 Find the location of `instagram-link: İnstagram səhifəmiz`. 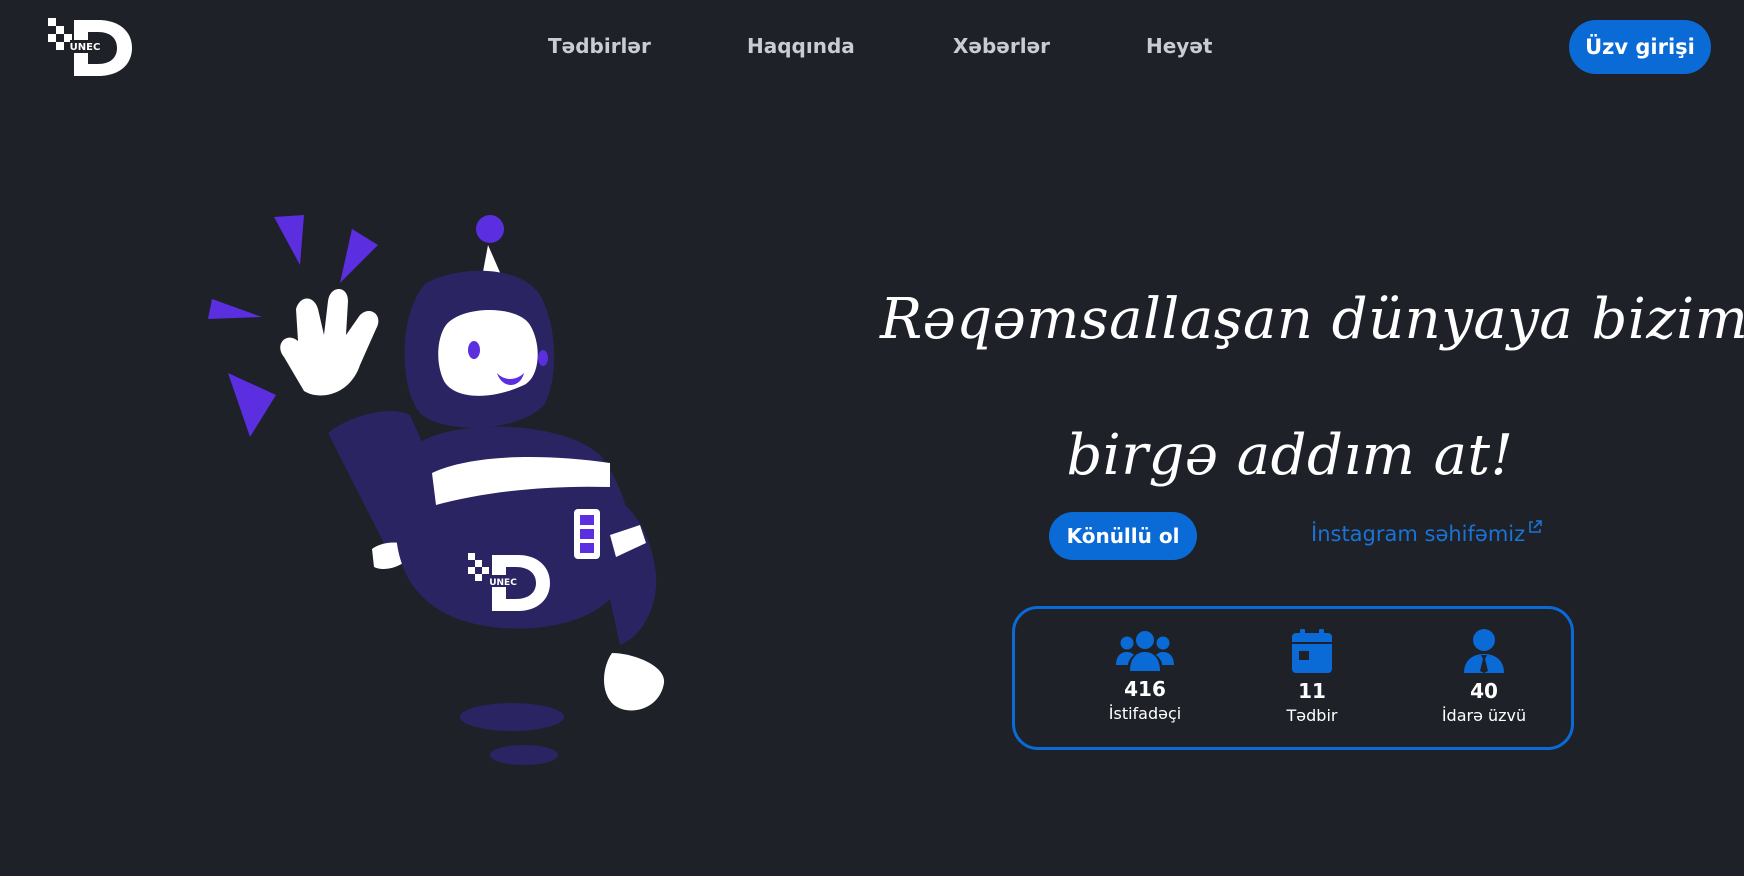

instagram-link: İnstagram səhifəmiz is located at coordinates (1426, 533).